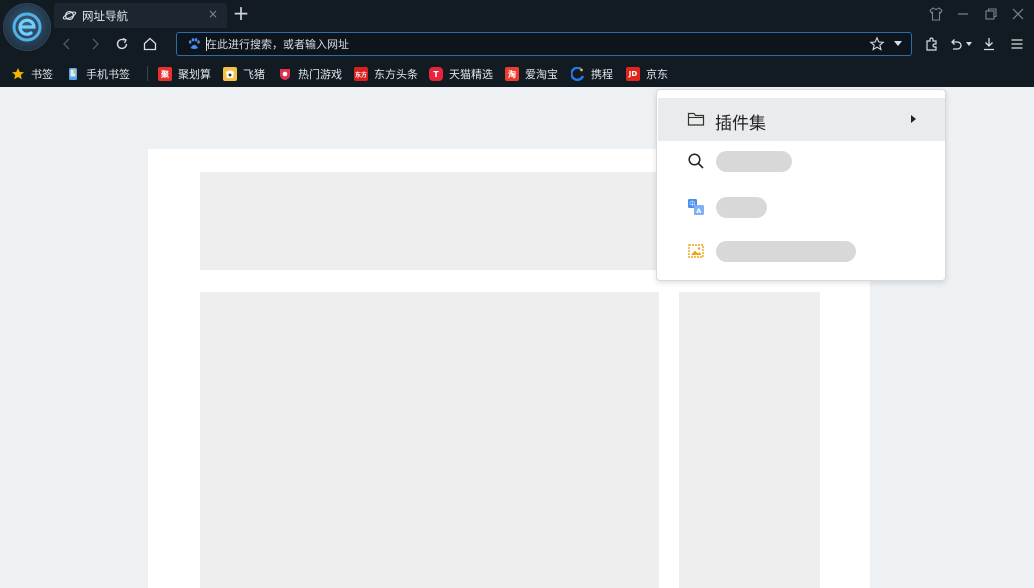 The image size is (1034, 588). I want to click on svg-text: 中, so click(692, 204).